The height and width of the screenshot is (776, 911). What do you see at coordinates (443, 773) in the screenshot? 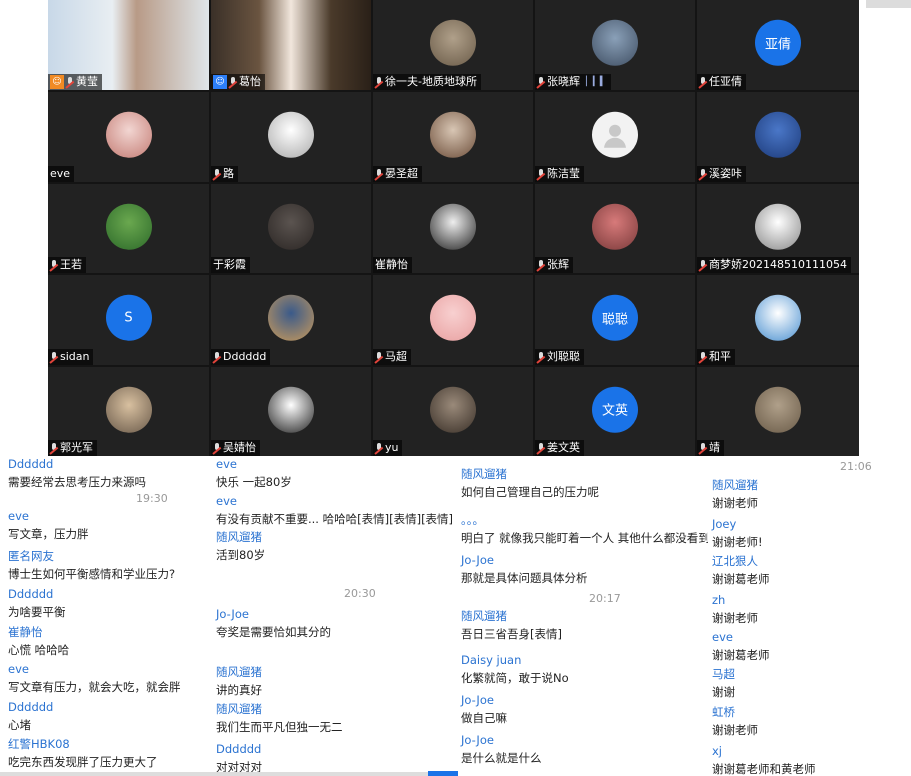
I see `scrollbar-thumb` at bounding box center [443, 773].